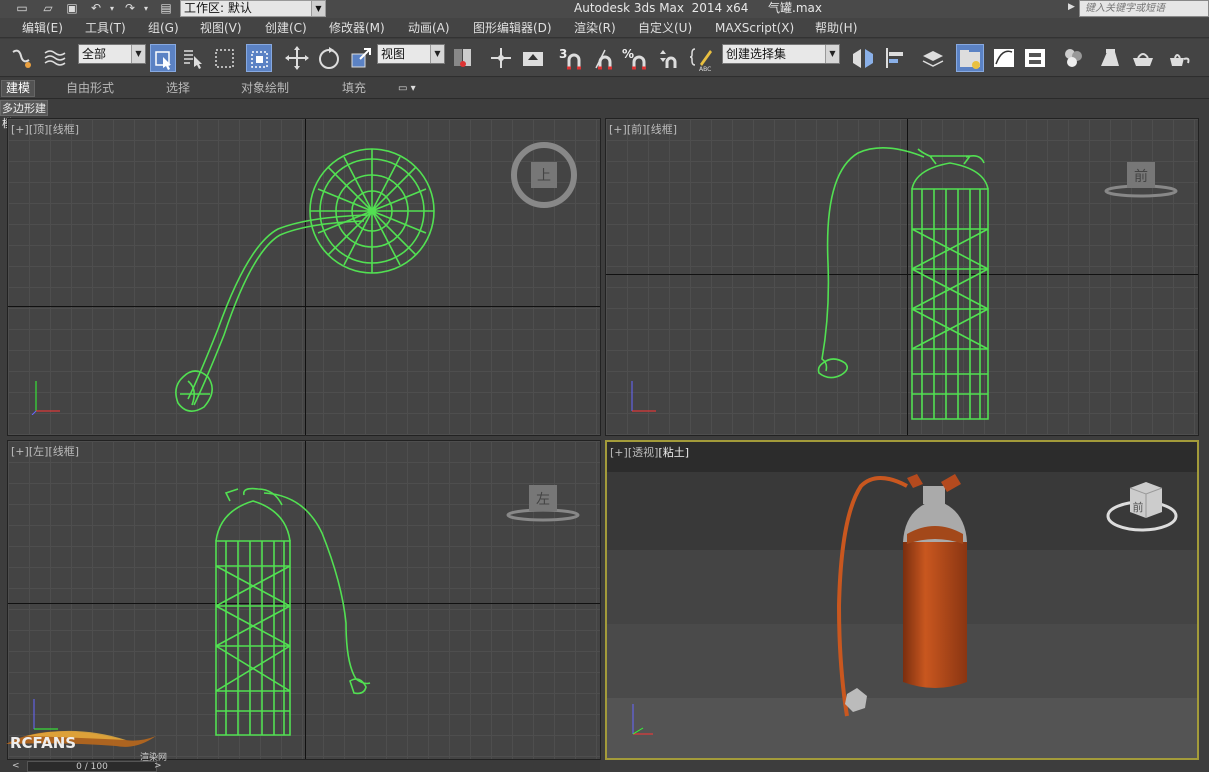  I want to click on search-input: 键入关键字或短语, so click(1144, 8).